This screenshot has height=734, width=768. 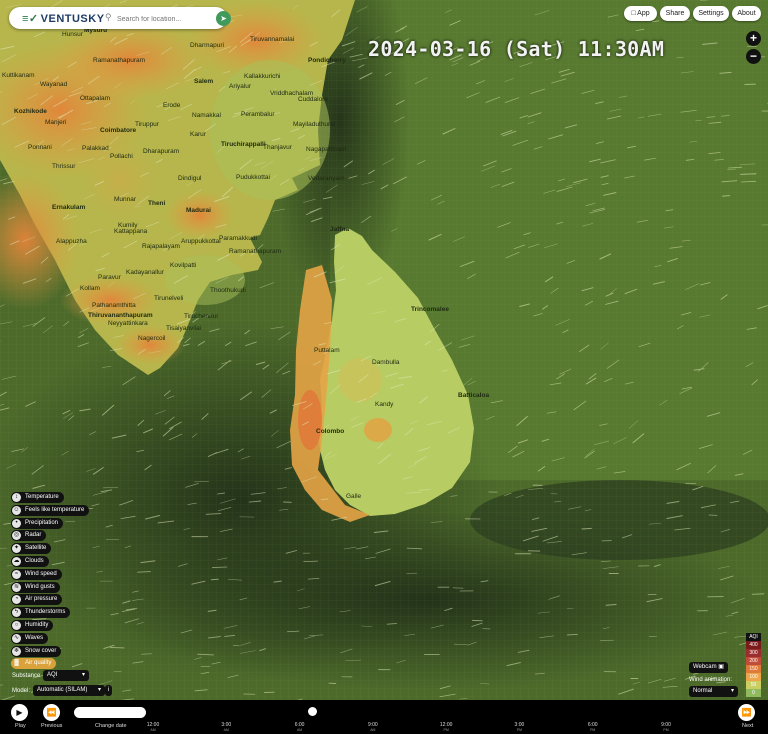 I want to click on city-label: Pollachi, so click(x=121, y=156).